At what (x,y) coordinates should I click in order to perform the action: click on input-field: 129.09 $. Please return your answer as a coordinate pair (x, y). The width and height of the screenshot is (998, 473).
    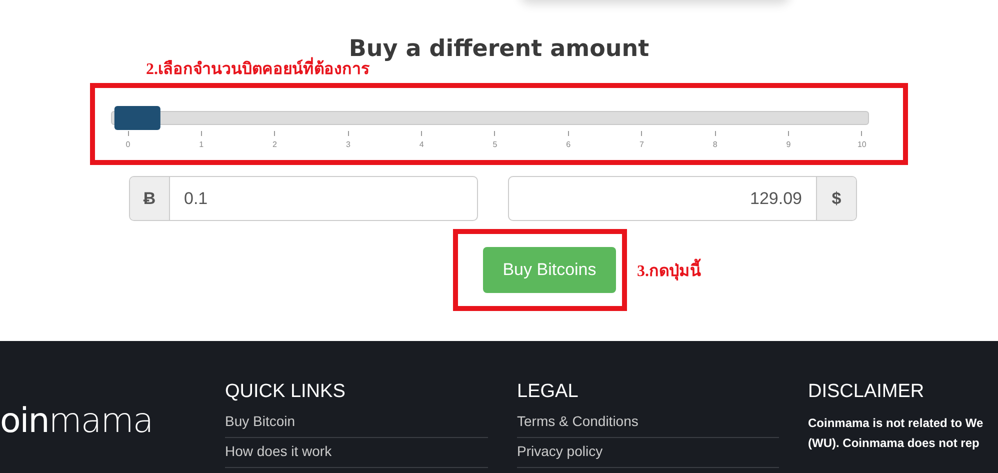
    Looking at the image, I should click on (682, 198).